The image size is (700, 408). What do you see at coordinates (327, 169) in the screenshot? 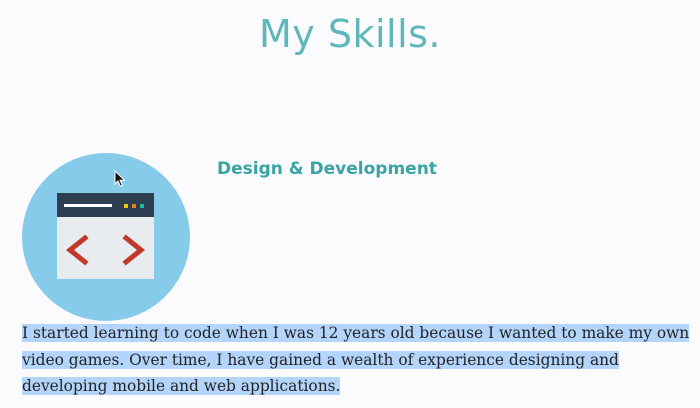
I see `skill-heading: Design & Development` at bounding box center [327, 169].